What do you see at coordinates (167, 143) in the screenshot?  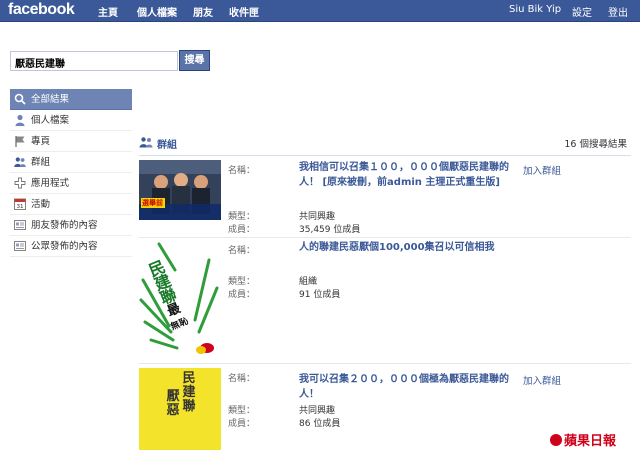 I see `results-section-title: 群組` at bounding box center [167, 143].